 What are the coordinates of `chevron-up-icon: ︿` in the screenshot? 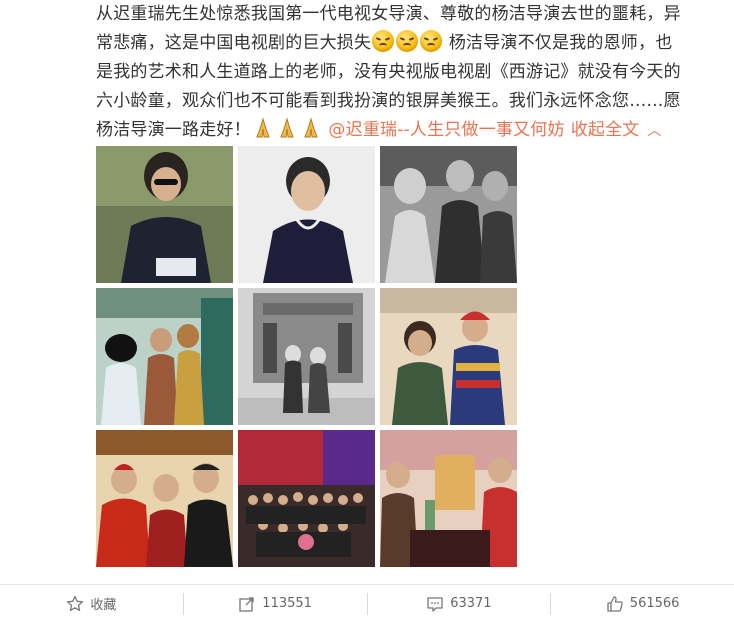 It's located at (655, 131).